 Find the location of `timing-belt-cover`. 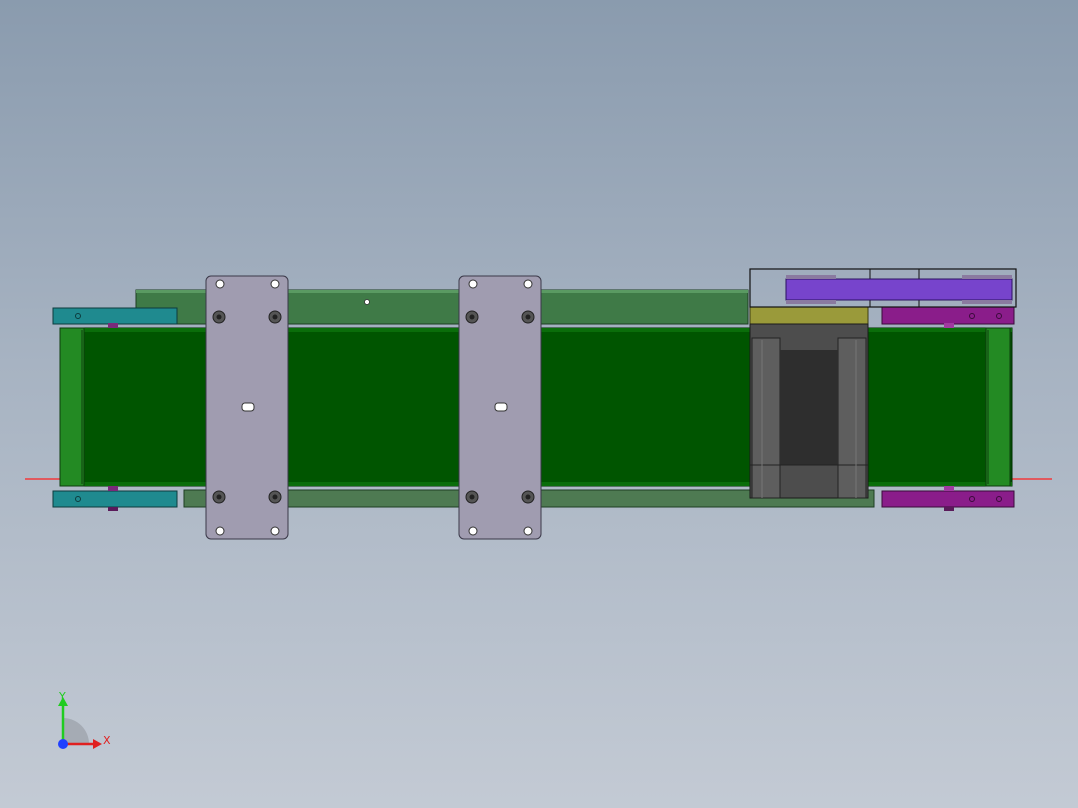

timing-belt-cover is located at coordinates (883, 288).